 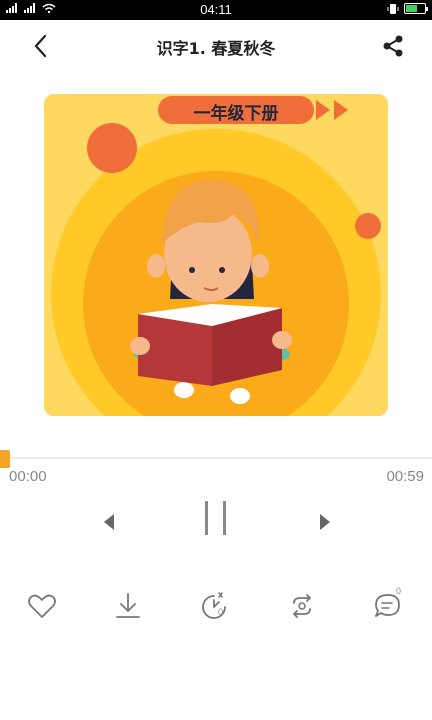 I want to click on previous-icon, so click(x=109, y=522).